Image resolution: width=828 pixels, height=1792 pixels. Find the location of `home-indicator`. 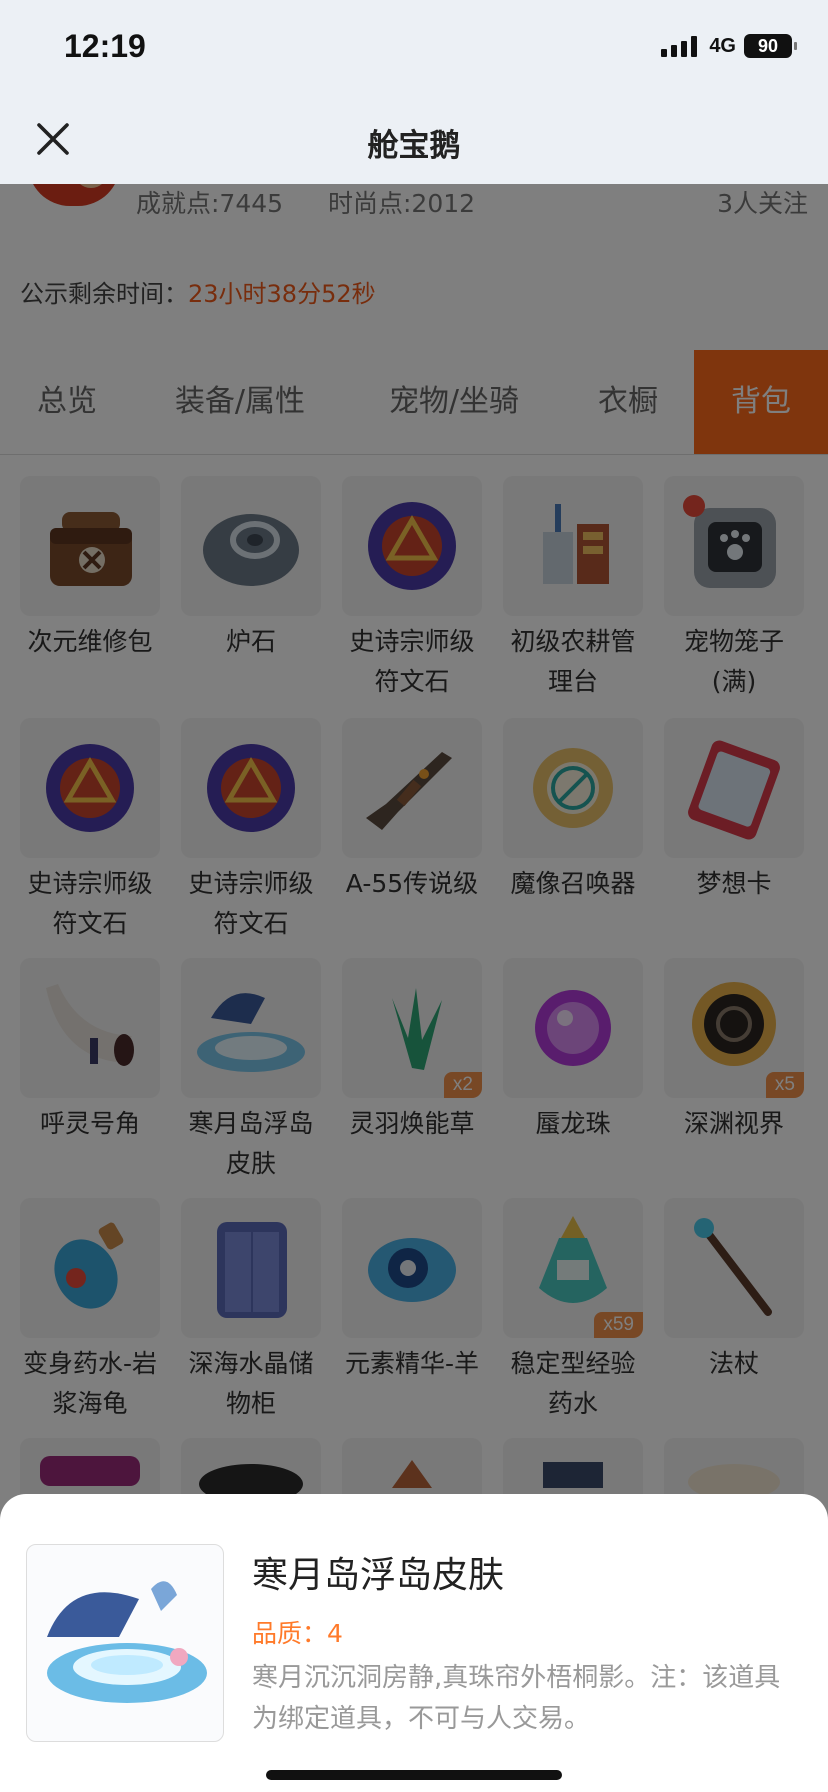

home-indicator is located at coordinates (414, 1775).